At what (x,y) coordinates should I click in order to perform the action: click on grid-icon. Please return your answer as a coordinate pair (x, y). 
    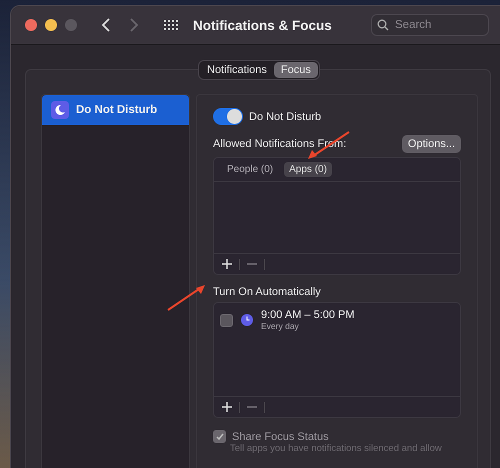
    Looking at the image, I should click on (171, 25).